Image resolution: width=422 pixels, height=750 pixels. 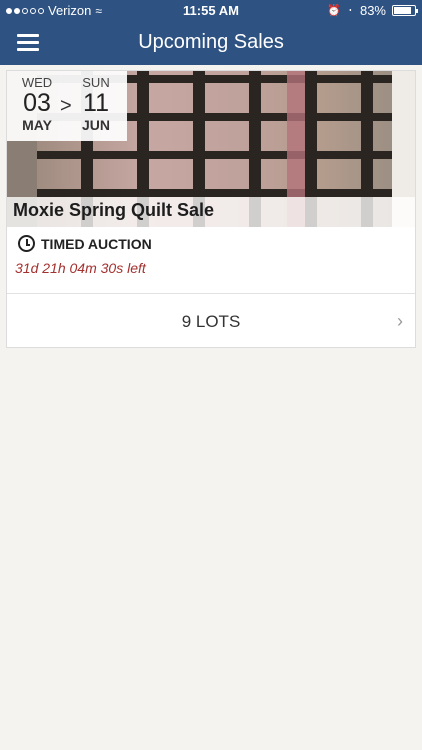 I want to click on end-date: SUN 11 JUN, so click(x=96, y=104).